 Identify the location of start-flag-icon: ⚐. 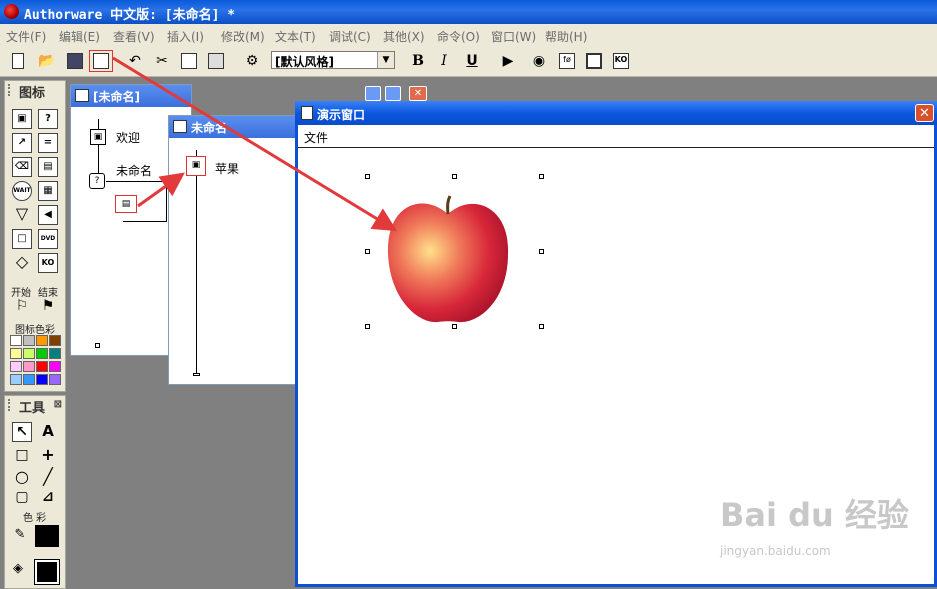
(22, 308).